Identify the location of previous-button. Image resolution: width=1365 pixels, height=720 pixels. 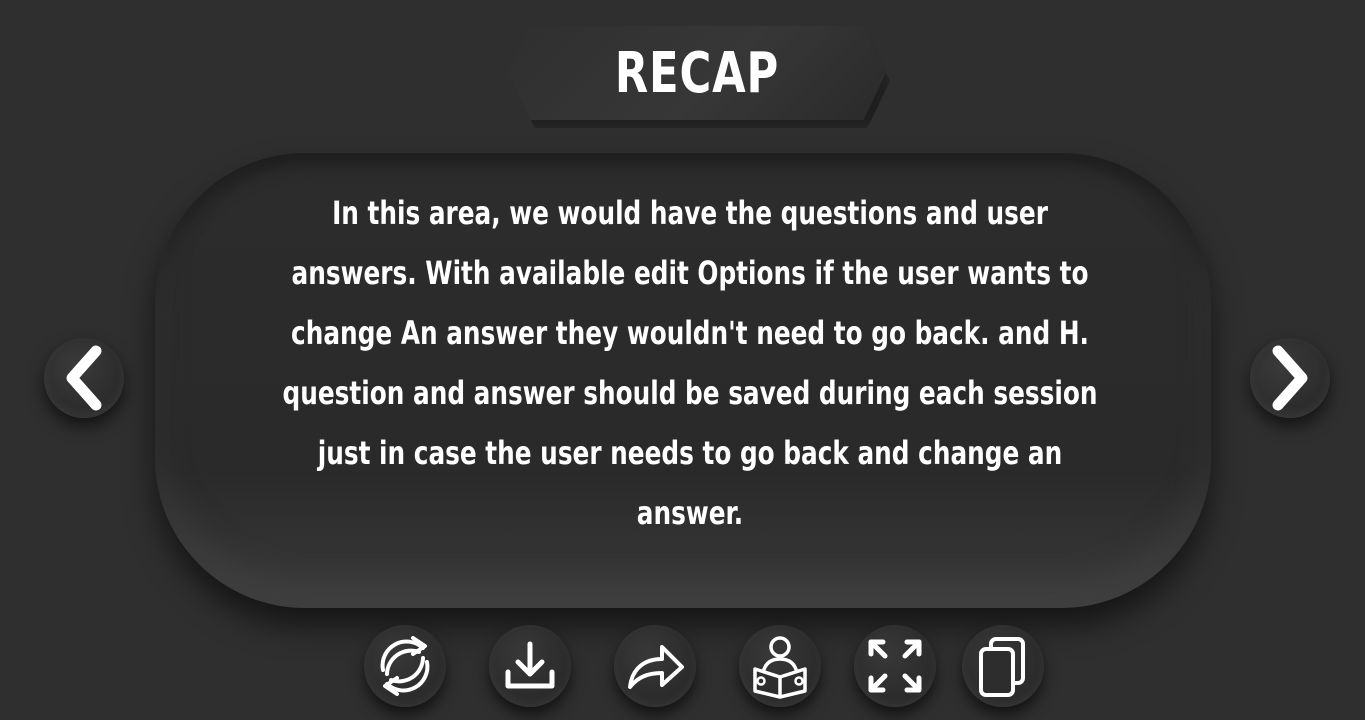
(84, 378).